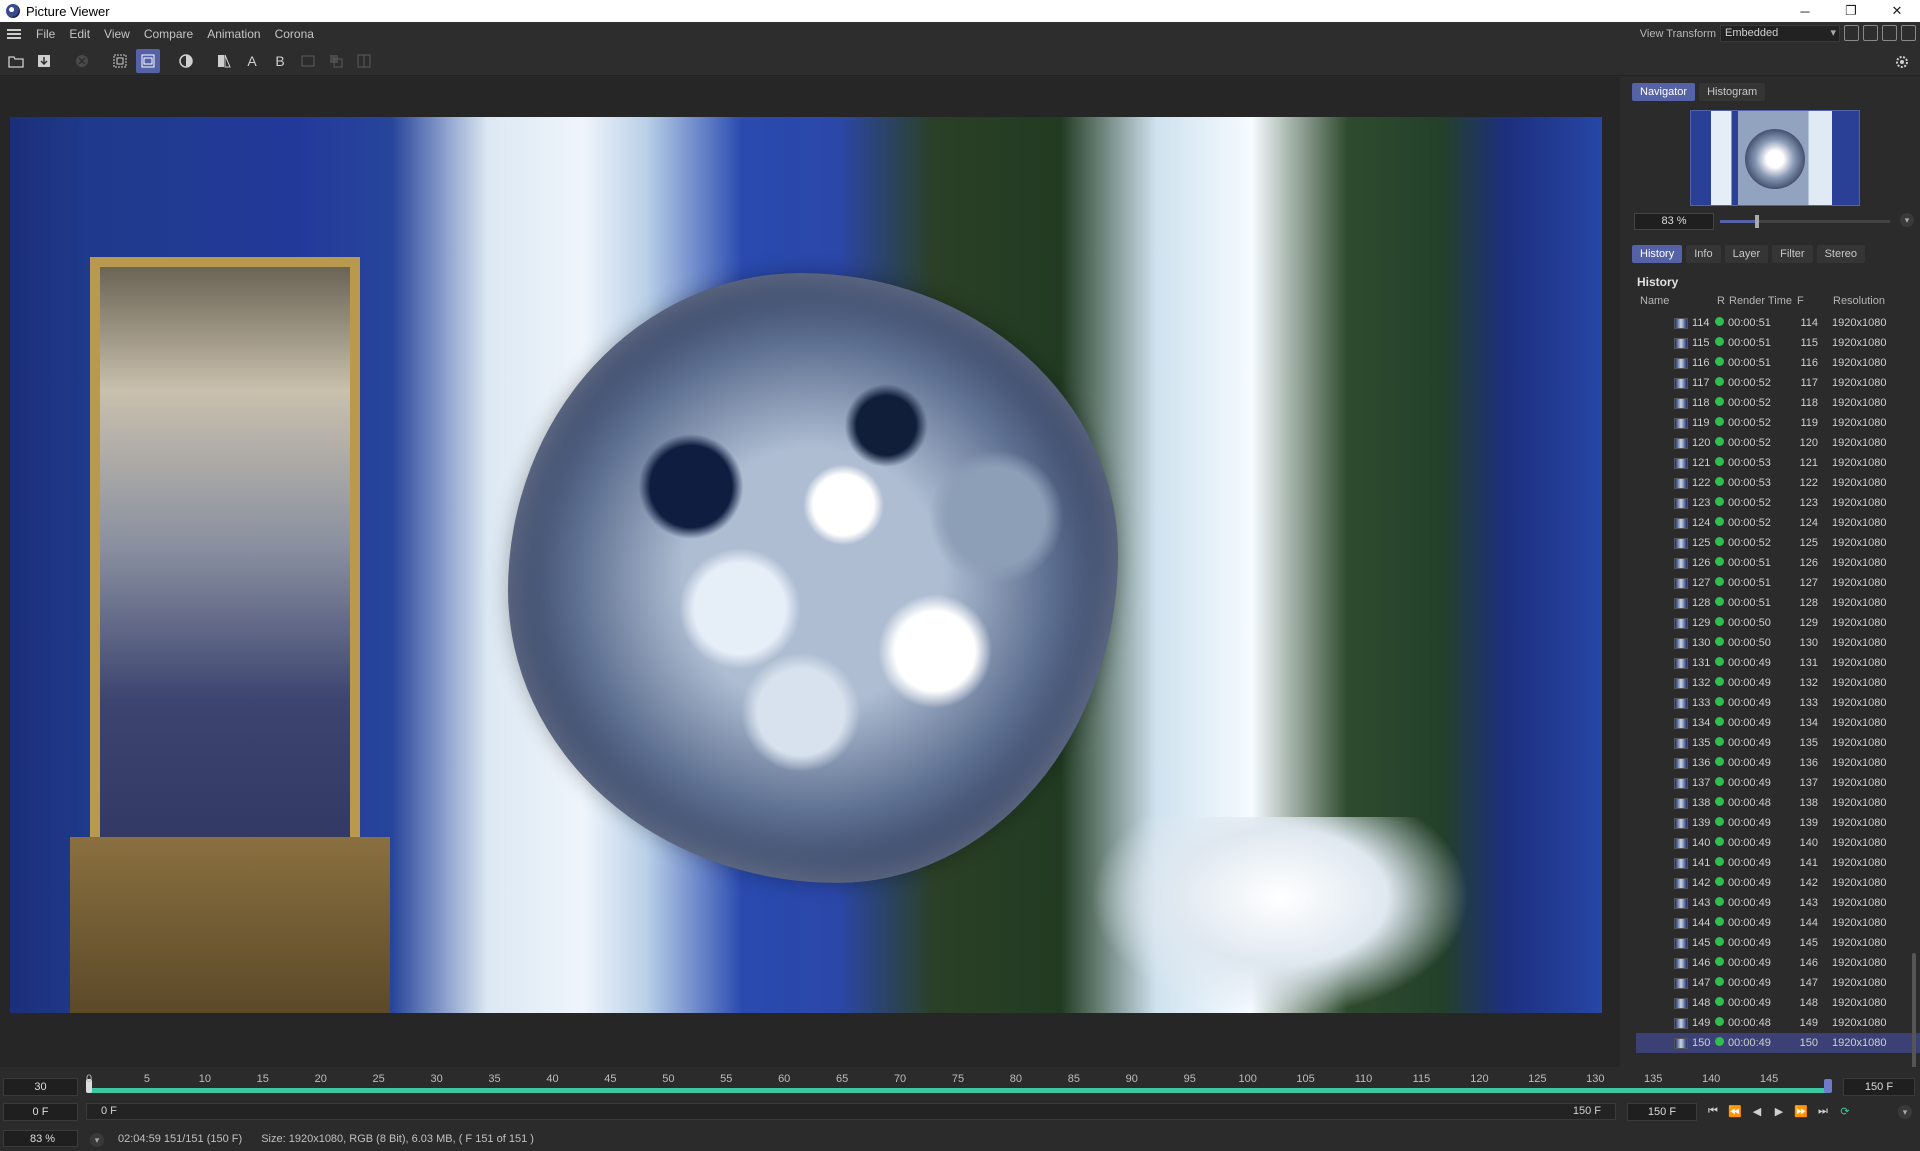 This screenshot has height=1151, width=1920. Describe the element at coordinates (1778, 1043) in the screenshot. I see `history-row: 150 00:00:49 150 1920x1080` at that location.